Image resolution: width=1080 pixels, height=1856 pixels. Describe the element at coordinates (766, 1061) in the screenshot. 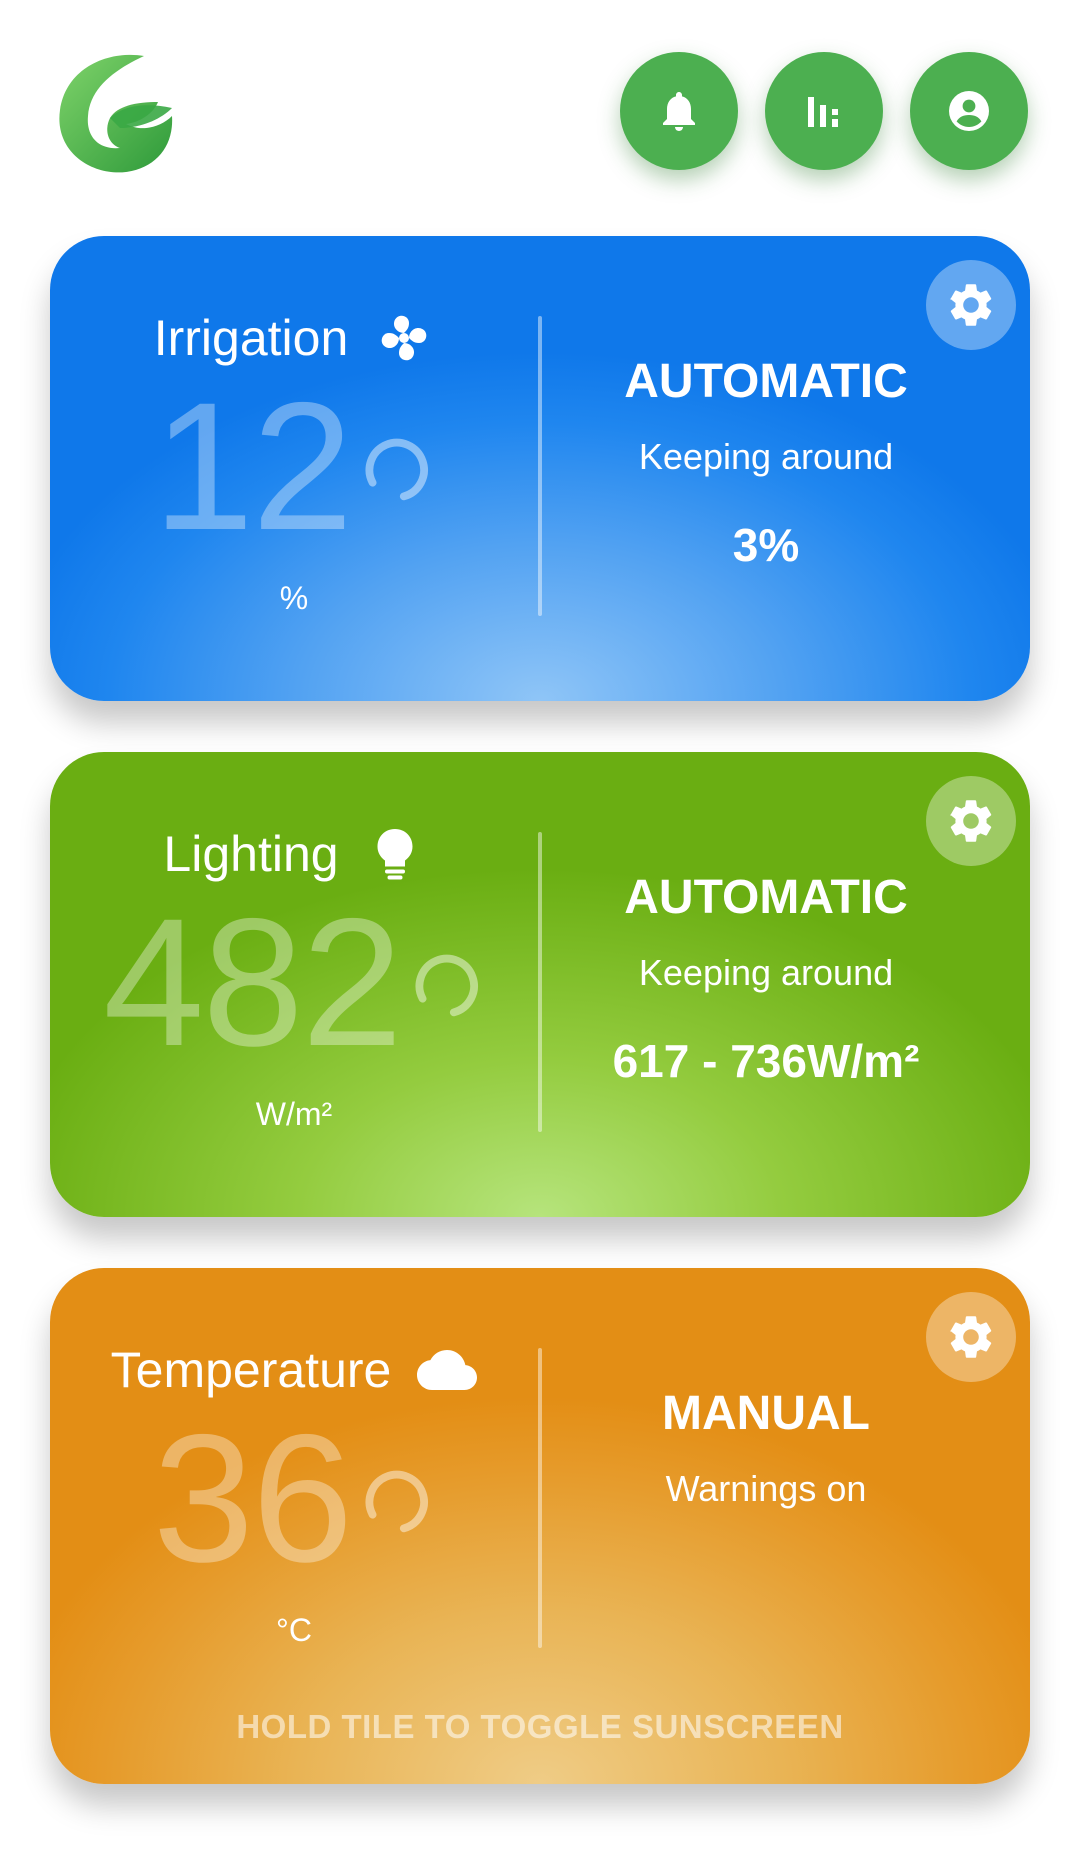

I see `target-value: 617 - 736W/m²` at that location.